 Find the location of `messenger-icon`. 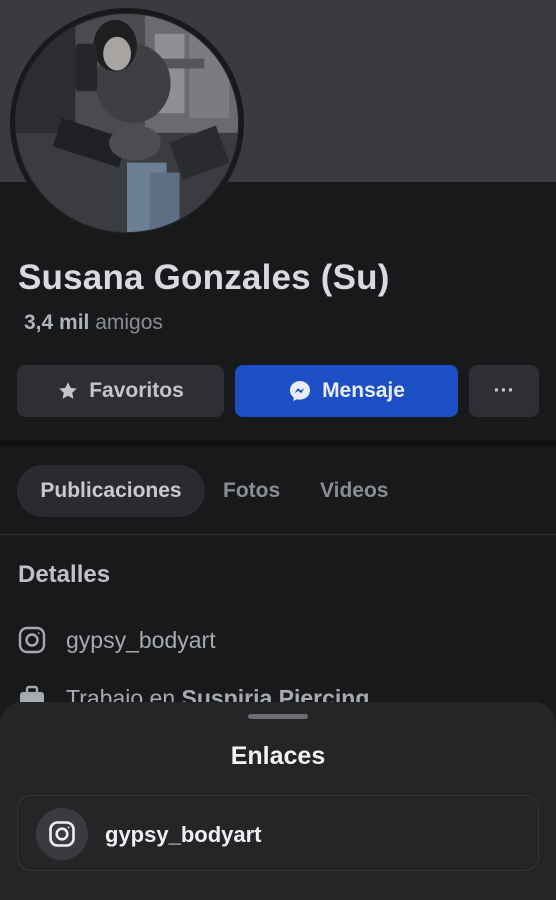

messenger-icon is located at coordinates (300, 391).